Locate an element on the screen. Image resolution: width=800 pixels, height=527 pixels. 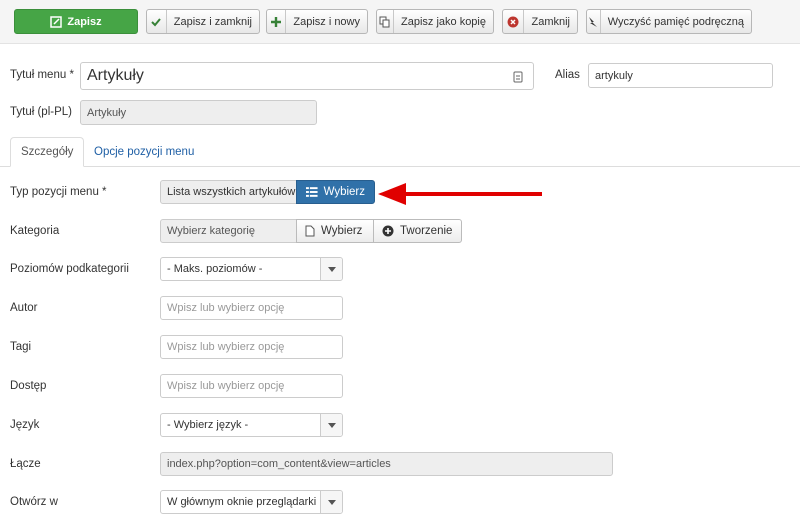
tab-details: Szczegóły is located at coordinates (47, 152).